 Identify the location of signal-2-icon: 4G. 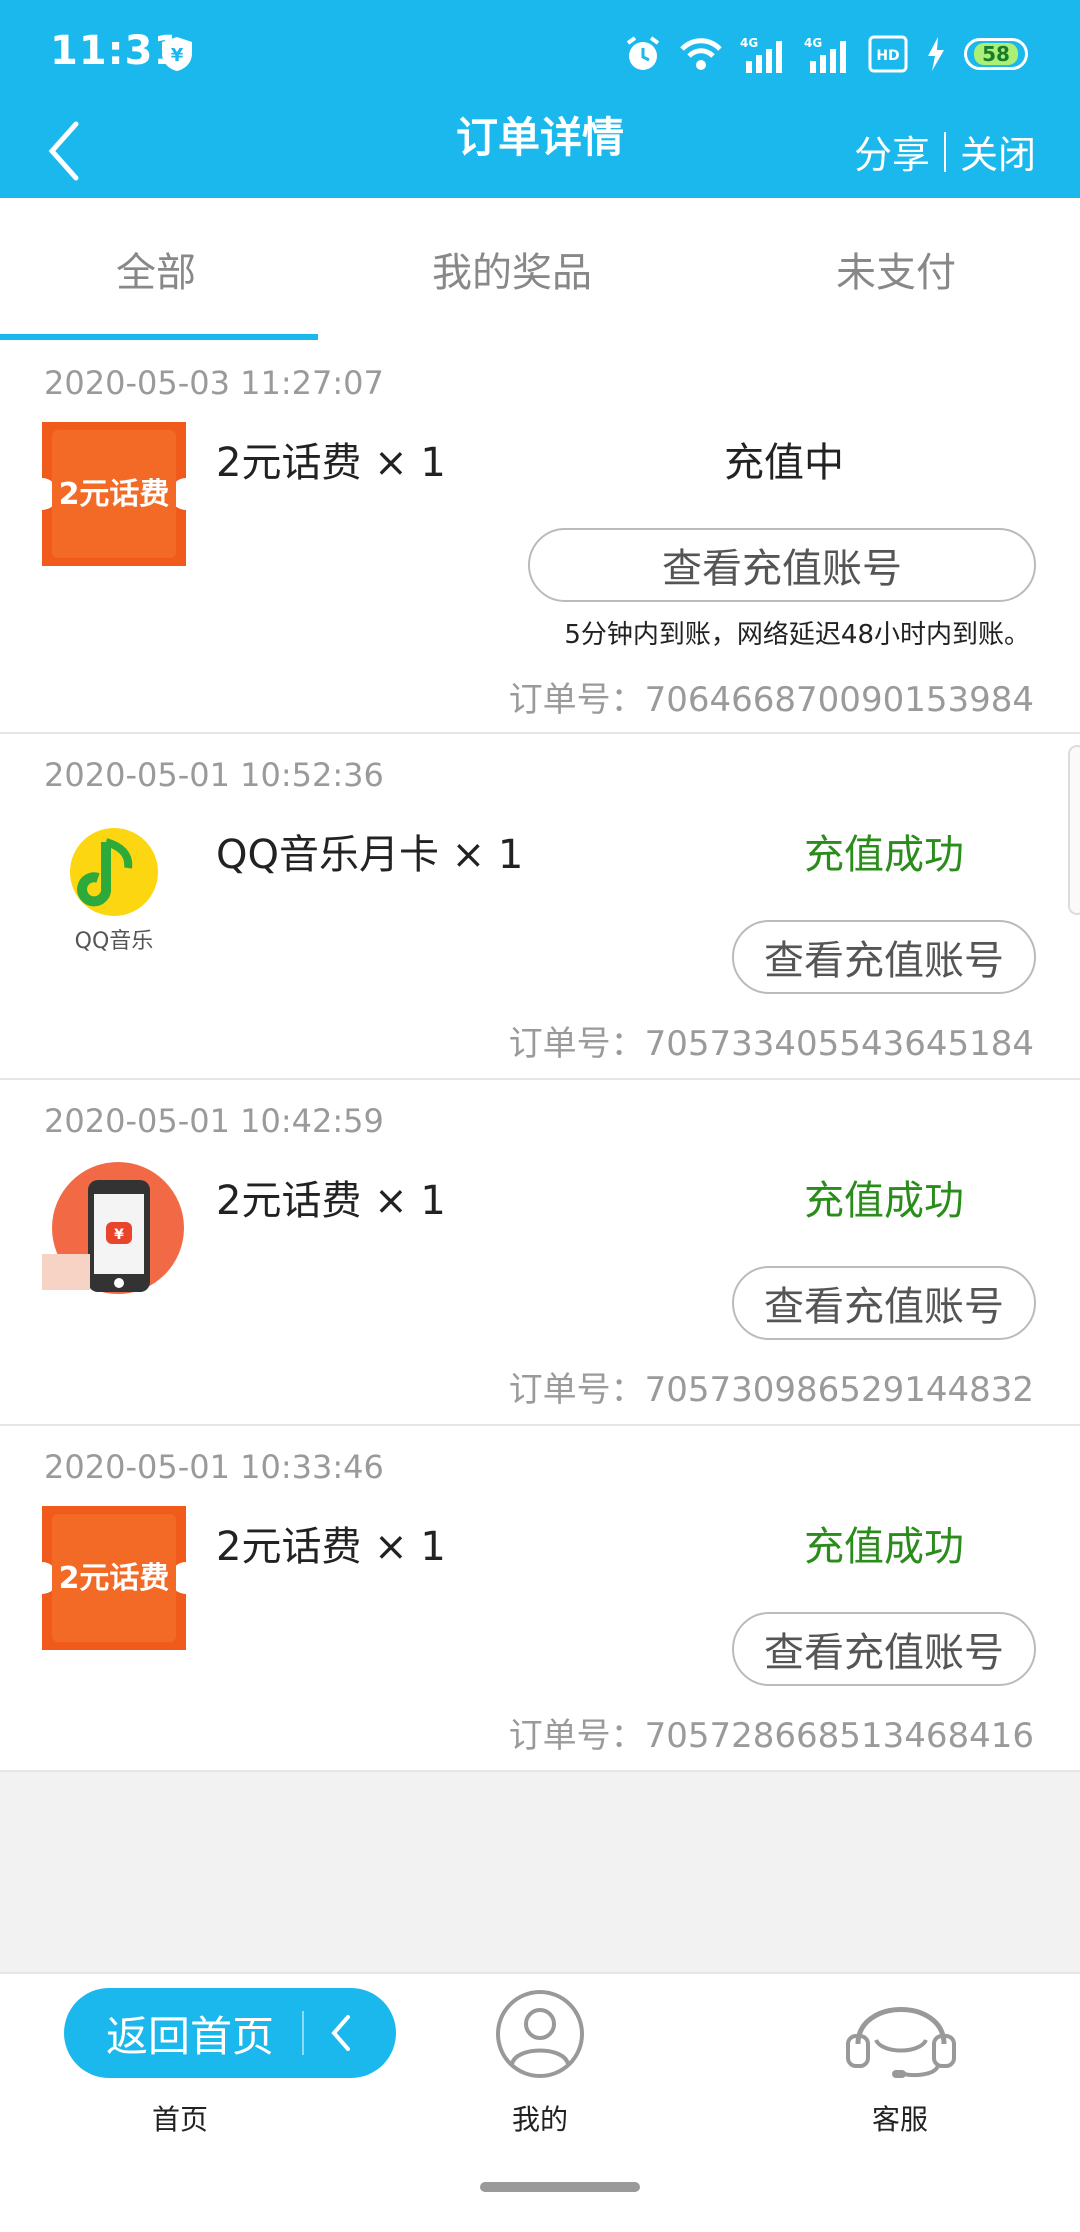
(825, 54).